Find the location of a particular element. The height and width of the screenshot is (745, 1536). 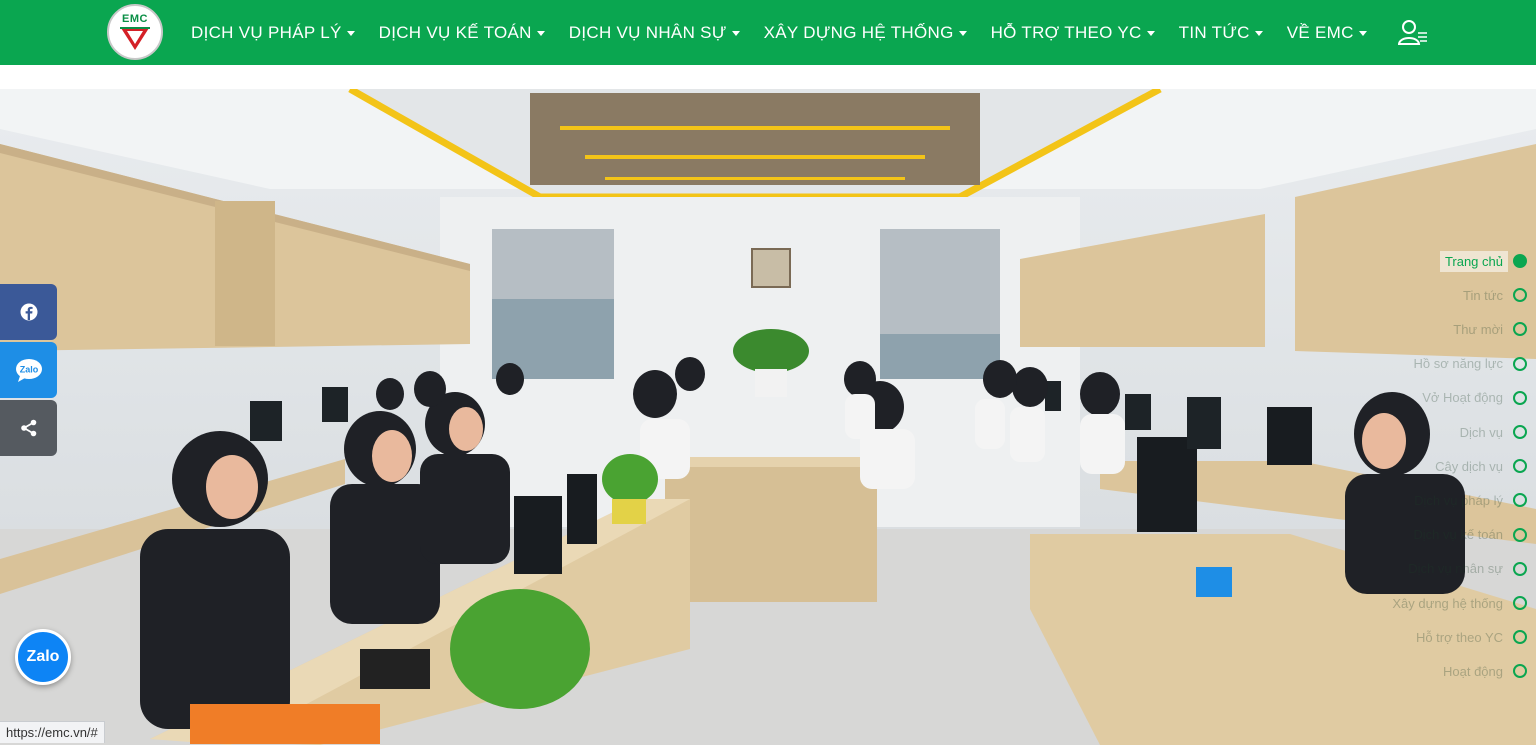

share-button is located at coordinates (28, 428).